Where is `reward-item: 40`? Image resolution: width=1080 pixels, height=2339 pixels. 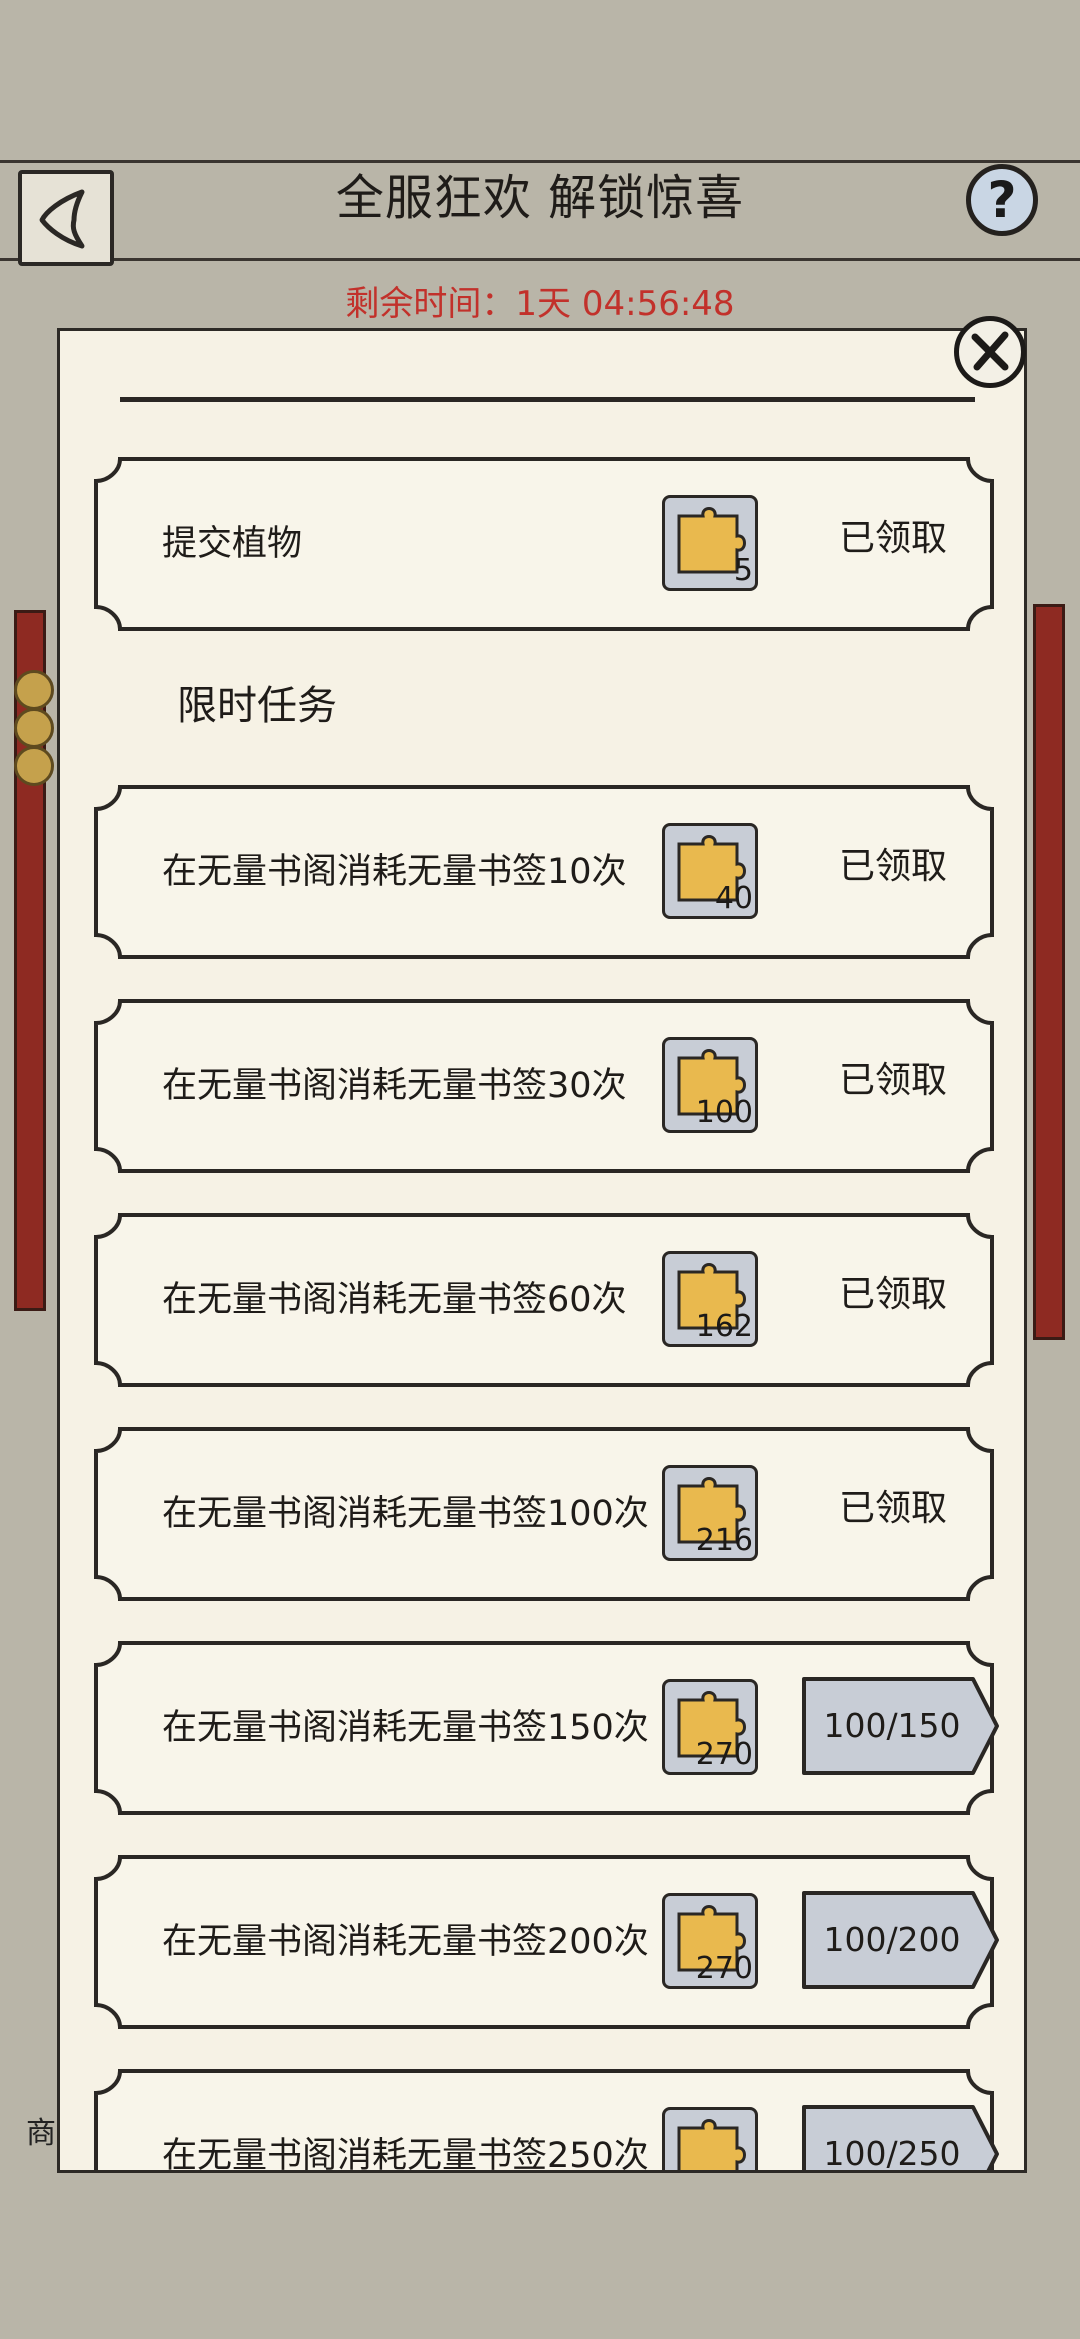 reward-item: 40 is located at coordinates (710, 871).